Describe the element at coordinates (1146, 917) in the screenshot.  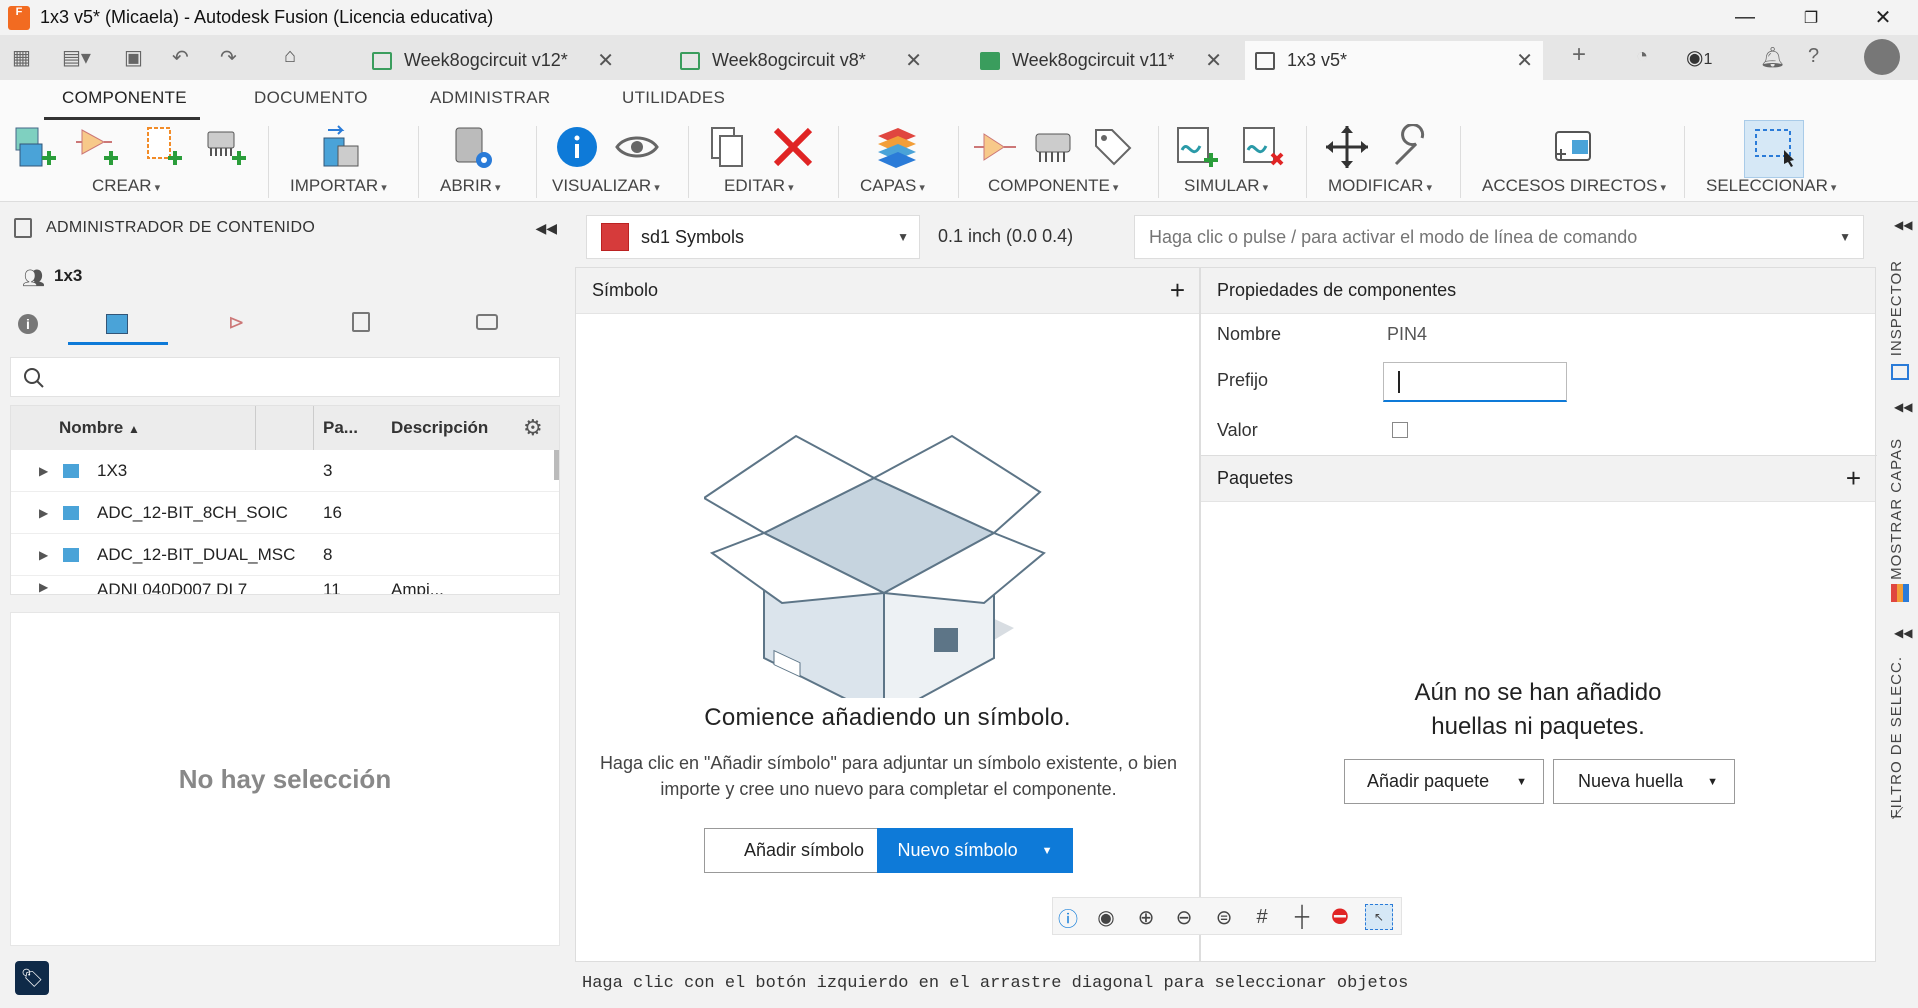
I see `zoom-in-icon: ⊕` at that location.